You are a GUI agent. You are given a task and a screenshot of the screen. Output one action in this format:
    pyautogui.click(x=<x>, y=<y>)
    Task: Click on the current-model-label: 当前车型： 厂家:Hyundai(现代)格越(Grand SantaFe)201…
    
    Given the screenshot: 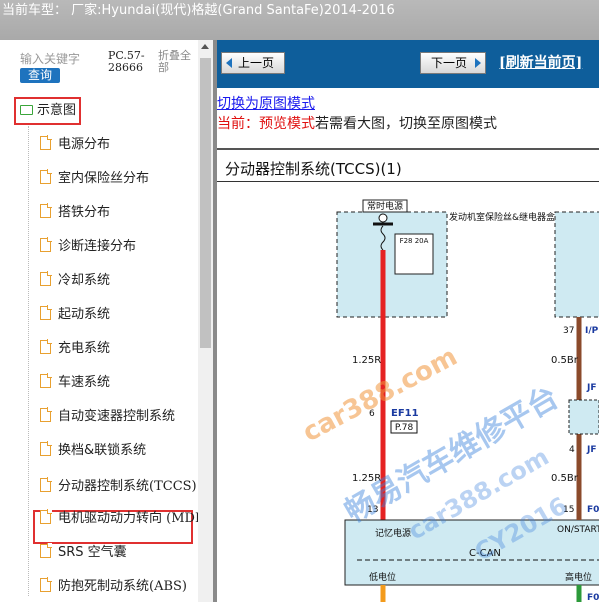 What is the action you would take?
    pyautogui.click(x=198, y=10)
    